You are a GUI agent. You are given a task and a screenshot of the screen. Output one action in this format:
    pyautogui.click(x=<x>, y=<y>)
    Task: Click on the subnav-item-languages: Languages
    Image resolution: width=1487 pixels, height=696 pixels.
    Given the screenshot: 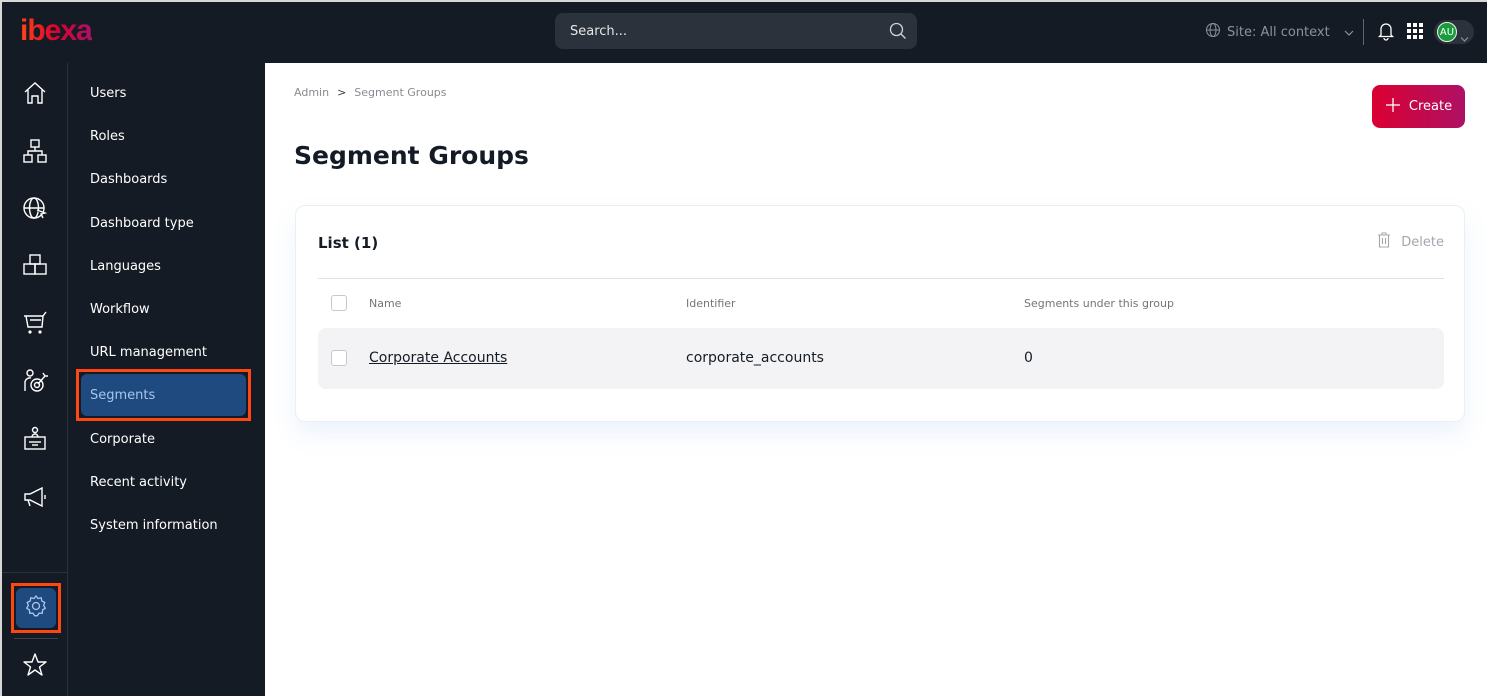 What is the action you would take?
    pyautogui.click(x=163, y=266)
    